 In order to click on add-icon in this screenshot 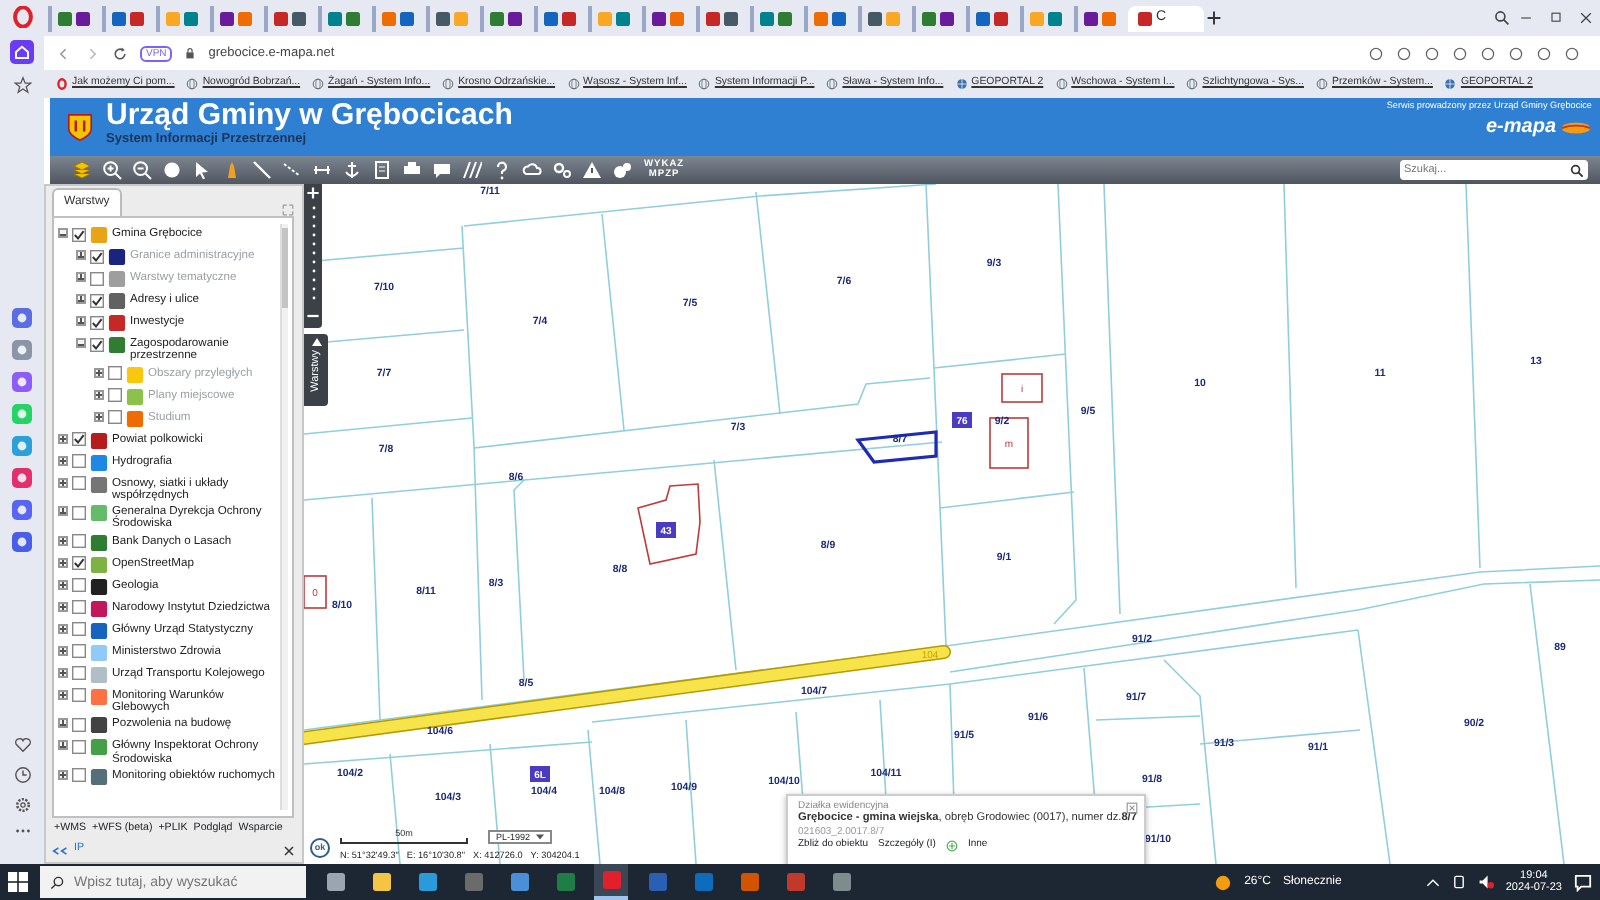, I will do `click(951, 845)`.